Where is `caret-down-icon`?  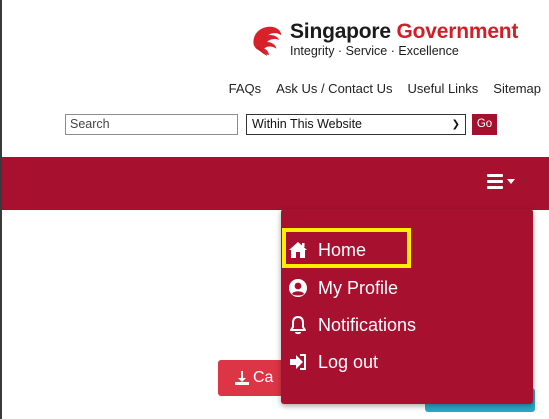 caret-down-icon is located at coordinates (511, 181).